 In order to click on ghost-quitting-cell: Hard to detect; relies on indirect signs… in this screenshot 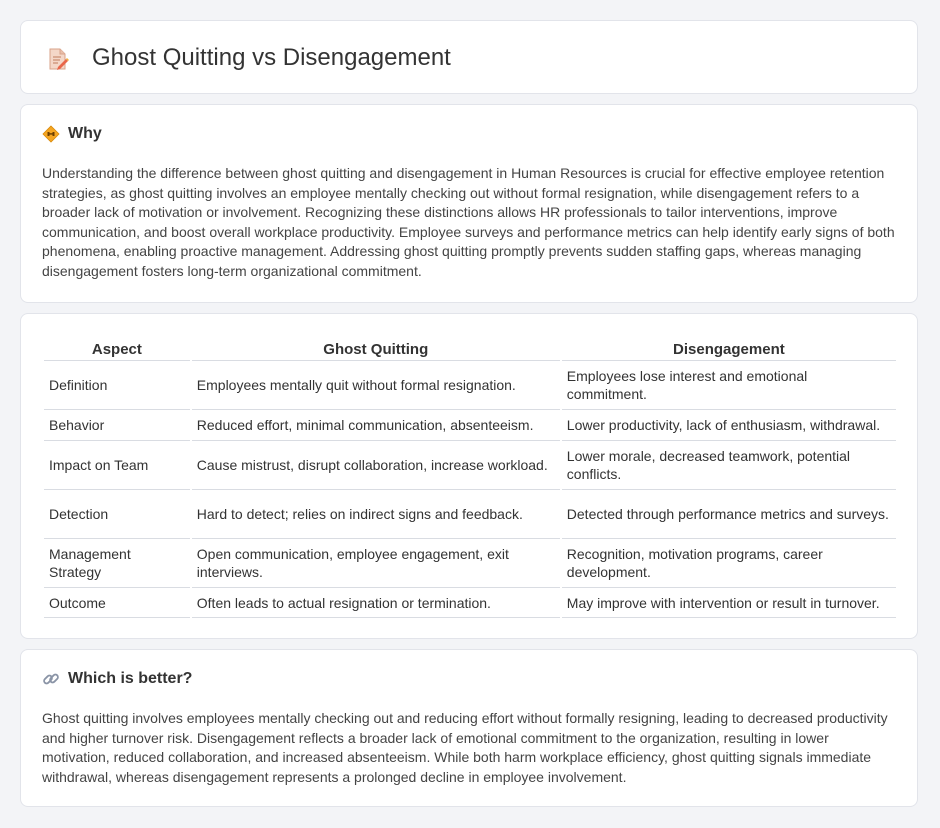, I will do `click(375, 514)`.